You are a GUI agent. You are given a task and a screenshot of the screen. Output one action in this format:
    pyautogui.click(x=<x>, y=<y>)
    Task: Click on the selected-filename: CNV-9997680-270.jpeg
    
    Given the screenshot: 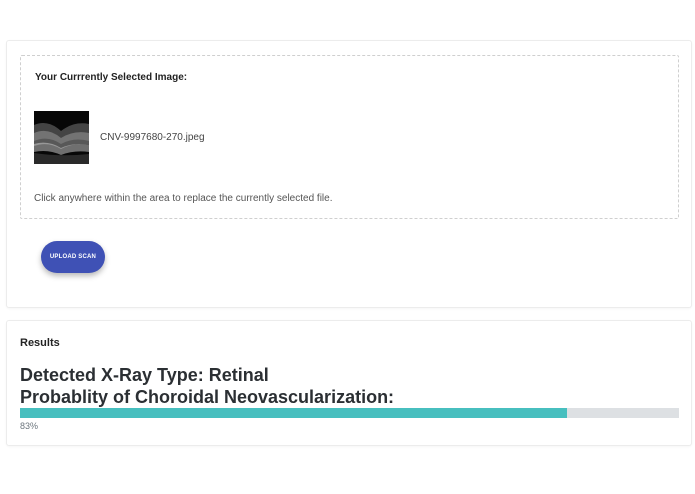 What is the action you would take?
    pyautogui.click(x=152, y=137)
    